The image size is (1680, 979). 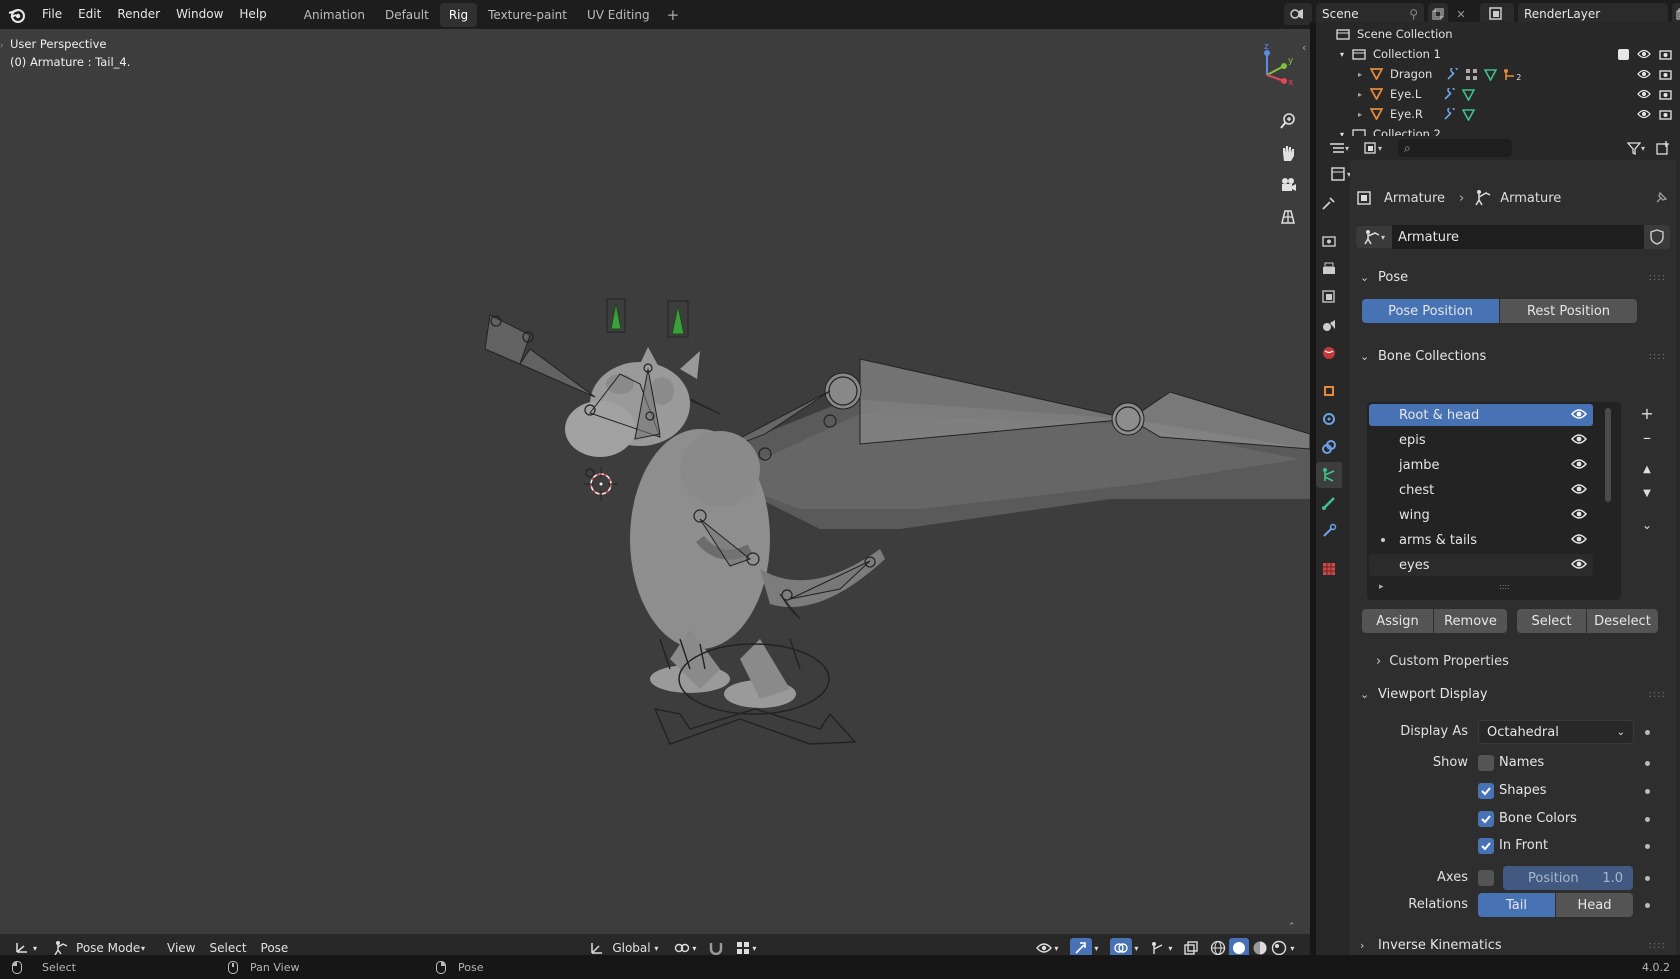 I want to click on menu-help: Help, so click(x=252, y=14).